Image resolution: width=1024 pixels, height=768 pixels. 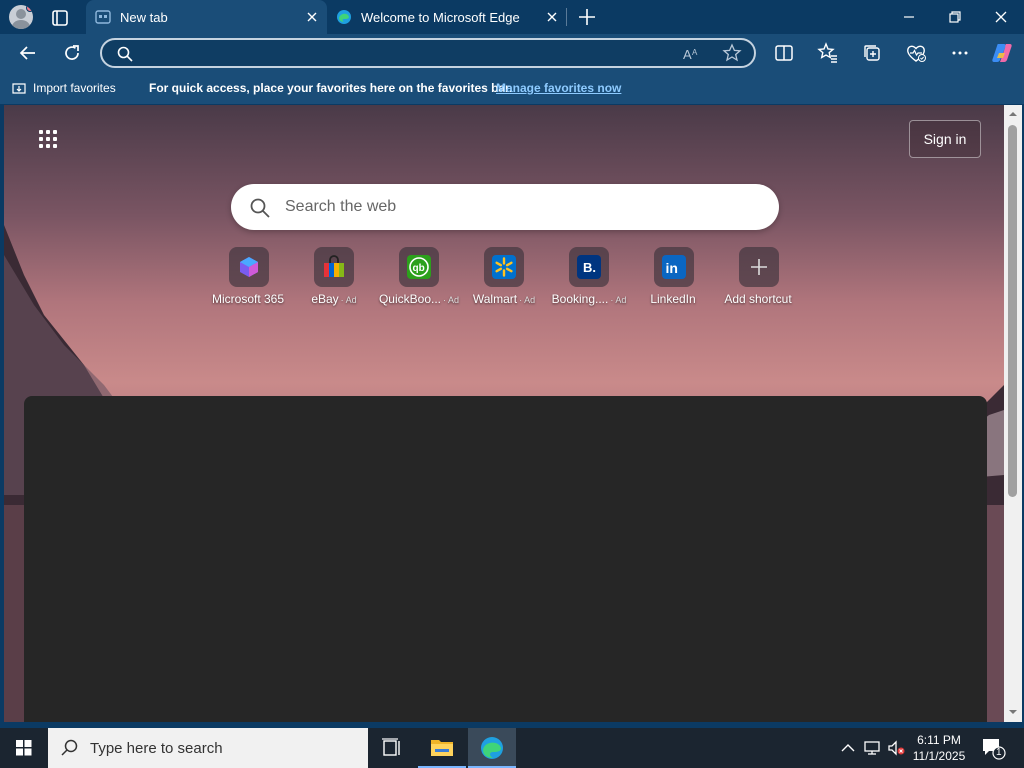 What do you see at coordinates (916, 53) in the screenshot?
I see `browser-essentials-icon` at bounding box center [916, 53].